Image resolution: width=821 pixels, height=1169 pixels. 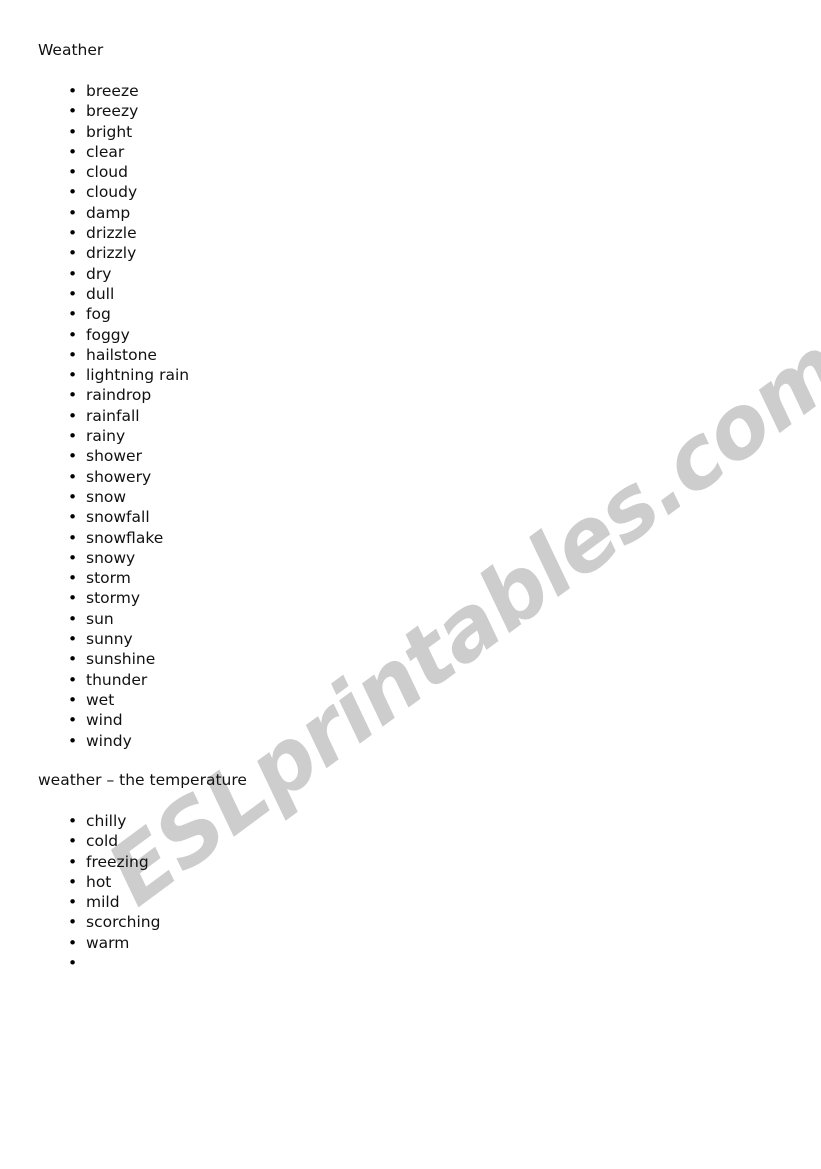 I want to click on word-list-item: • drizzly, so click(x=94, y=253).